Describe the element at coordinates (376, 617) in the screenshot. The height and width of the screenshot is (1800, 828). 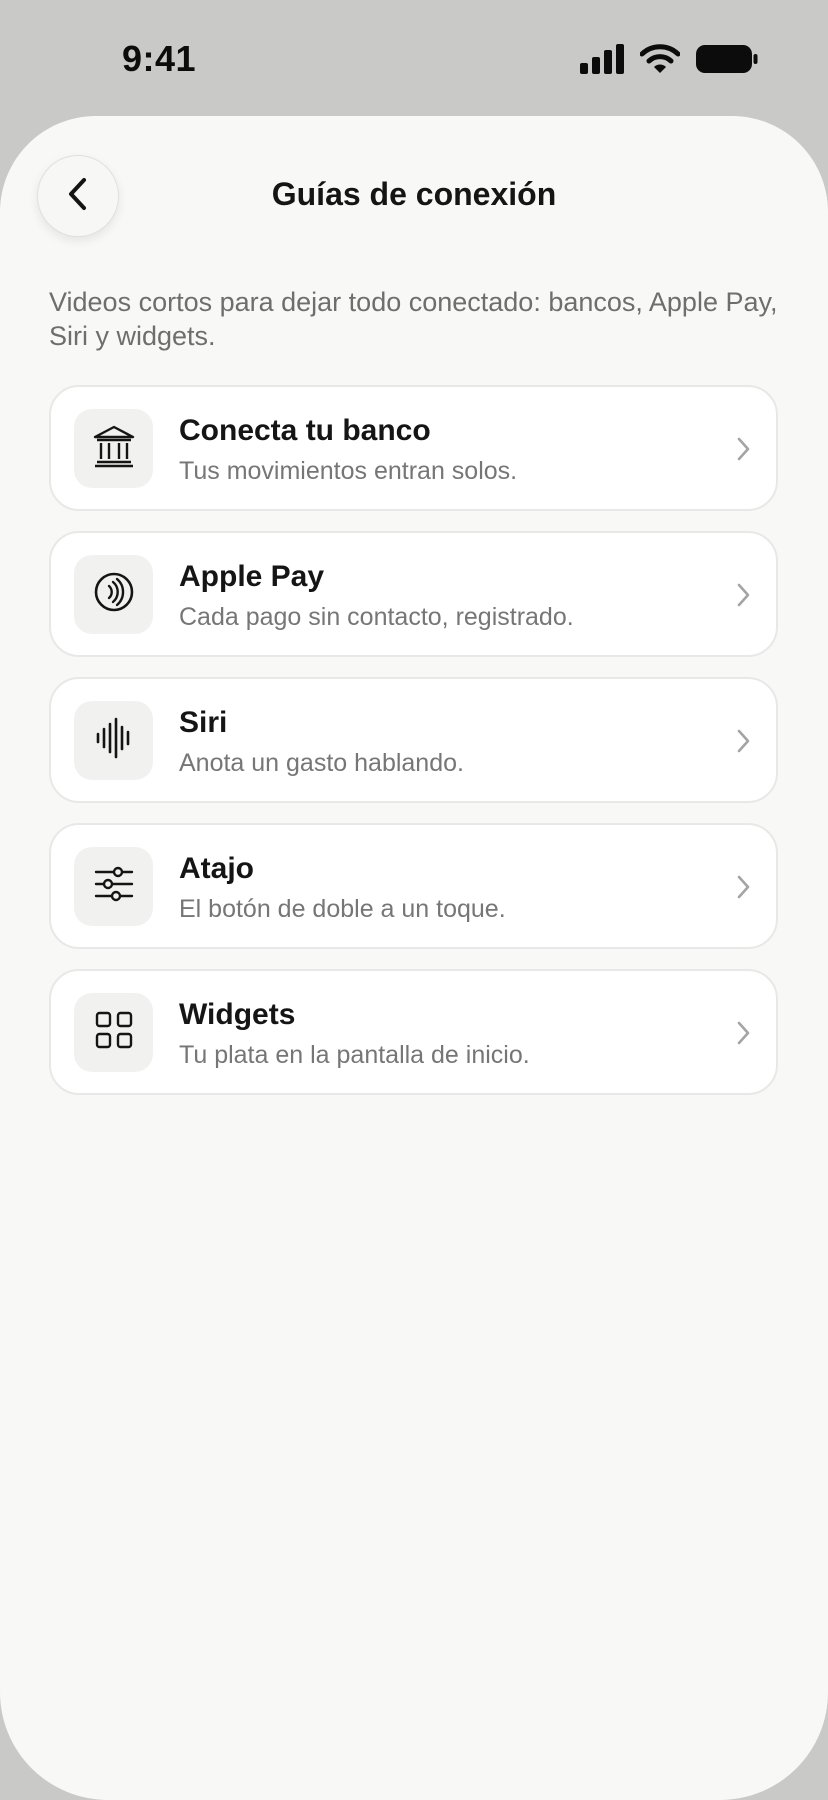
I see `guide-subtitle: Cada pago sin contacto, registrado.` at that location.